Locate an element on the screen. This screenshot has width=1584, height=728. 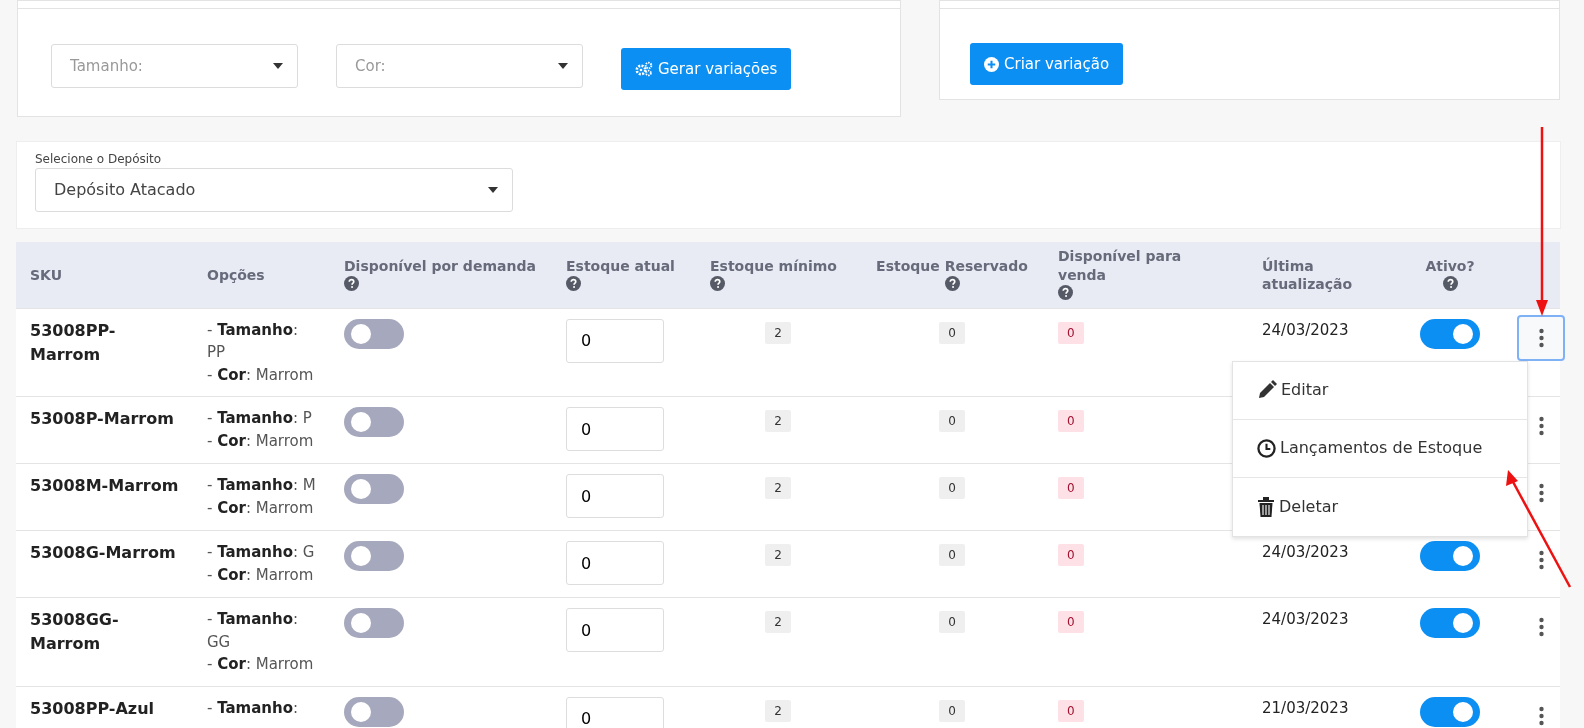
menu-item: Deletar is located at coordinates (1380, 506).